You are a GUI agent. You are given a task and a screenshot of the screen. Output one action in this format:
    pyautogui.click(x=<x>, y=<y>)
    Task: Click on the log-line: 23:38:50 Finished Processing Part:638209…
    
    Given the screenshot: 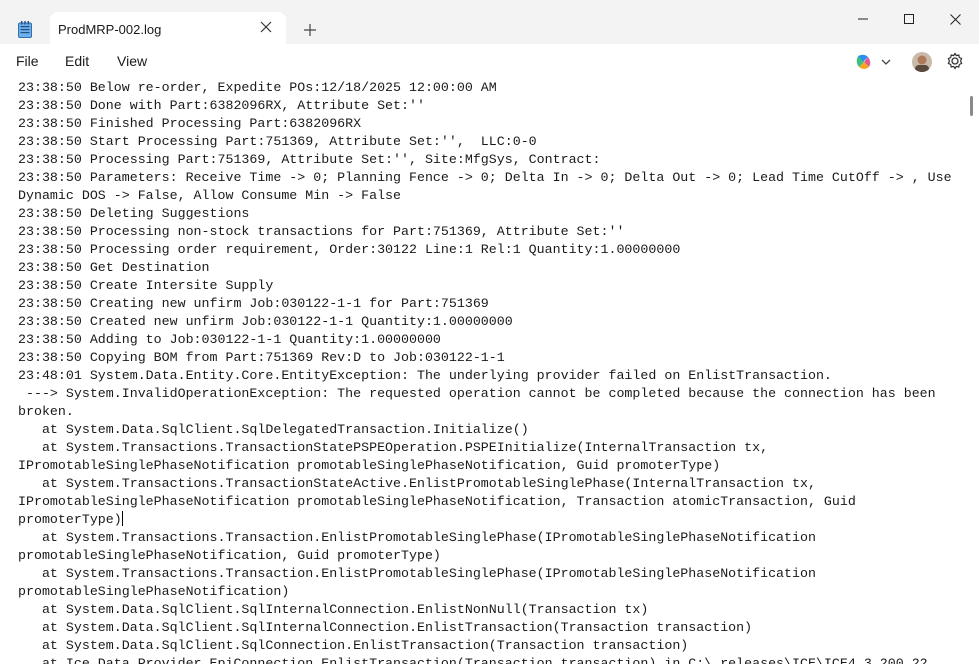 What is the action you would take?
    pyautogui.click(x=190, y=123)
    